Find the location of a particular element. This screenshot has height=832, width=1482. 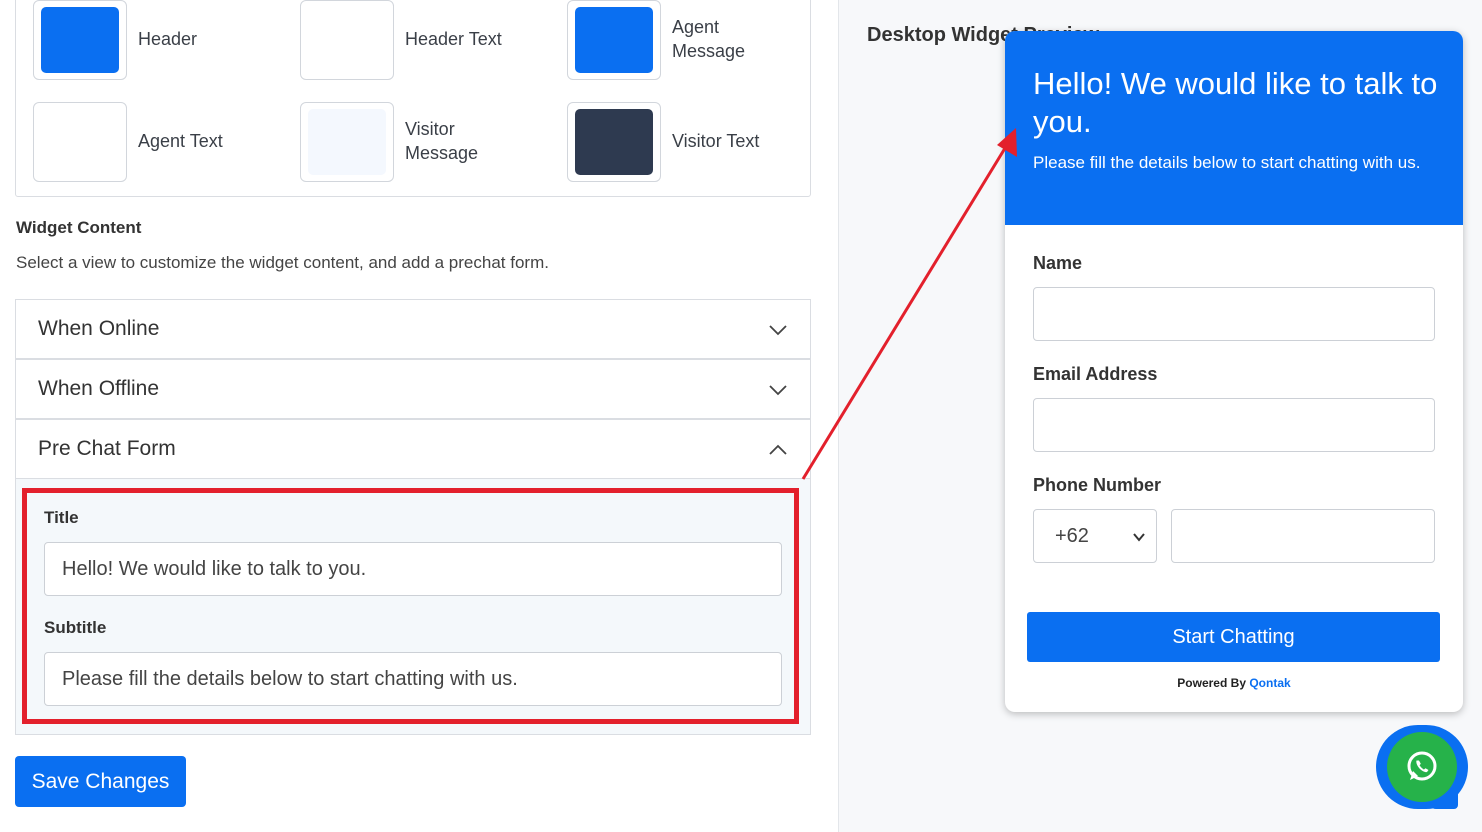

chevron-up-icon is located at coordinates (778, 449).